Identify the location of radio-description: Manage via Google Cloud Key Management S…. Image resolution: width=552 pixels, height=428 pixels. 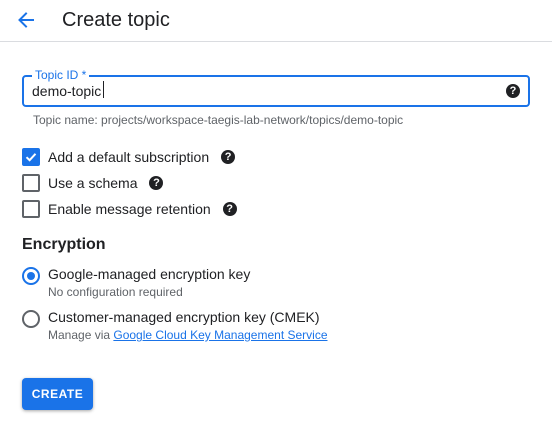
(188, 335).